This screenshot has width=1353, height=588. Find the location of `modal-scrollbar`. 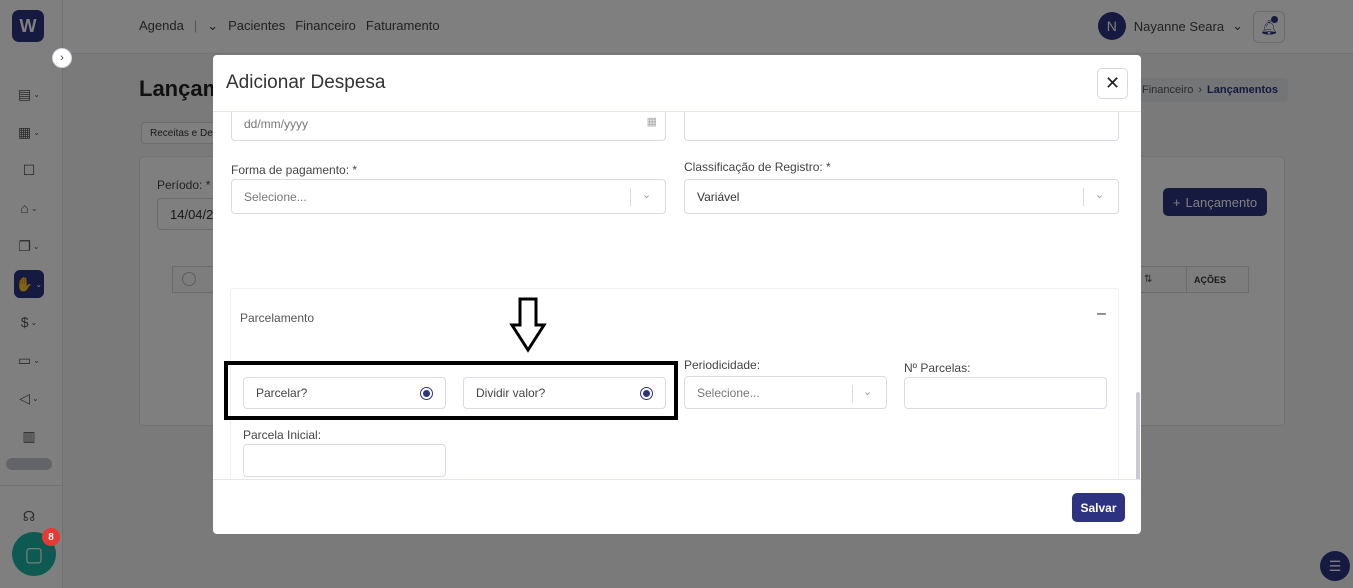

modal-scrollbar is located at coordinates (1138, 435).